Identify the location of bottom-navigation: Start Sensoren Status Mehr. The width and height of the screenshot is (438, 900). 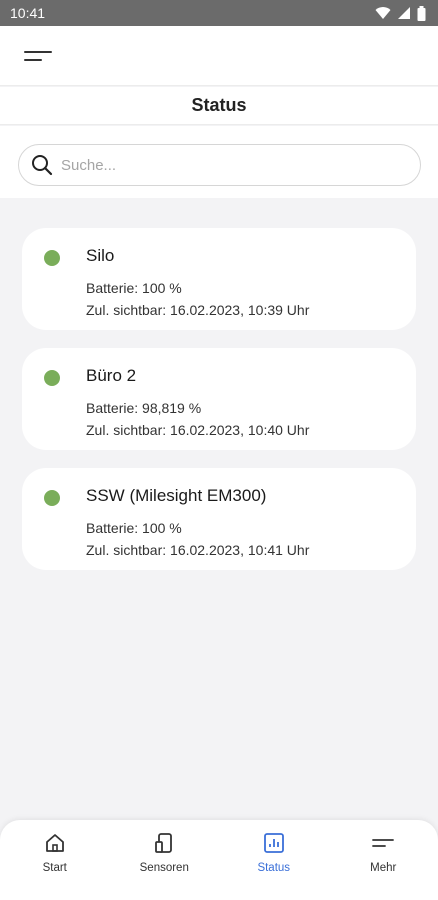
(219, 860).